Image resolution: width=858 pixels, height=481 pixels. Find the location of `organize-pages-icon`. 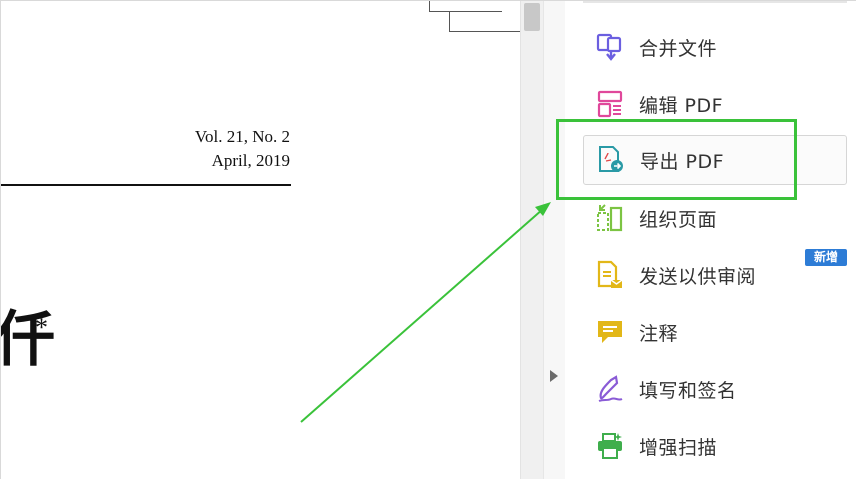

organize-pages-icon is located at coordinates (610, 218).